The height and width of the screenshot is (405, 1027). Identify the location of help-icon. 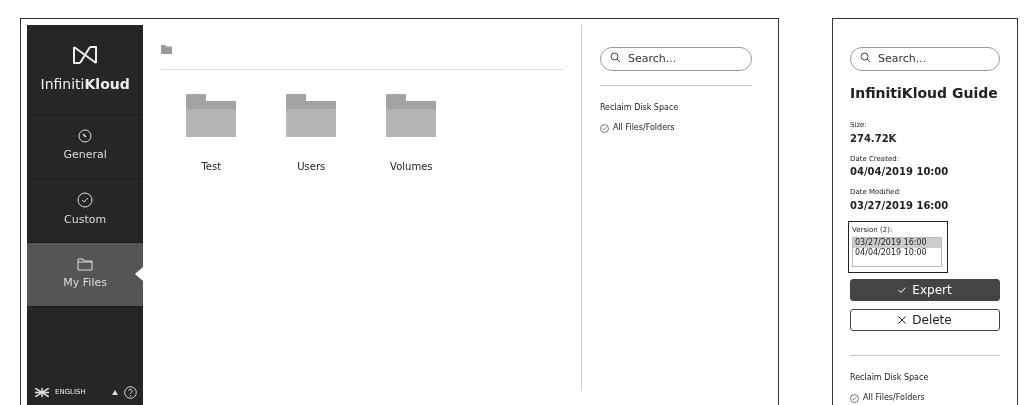
(131, 392).